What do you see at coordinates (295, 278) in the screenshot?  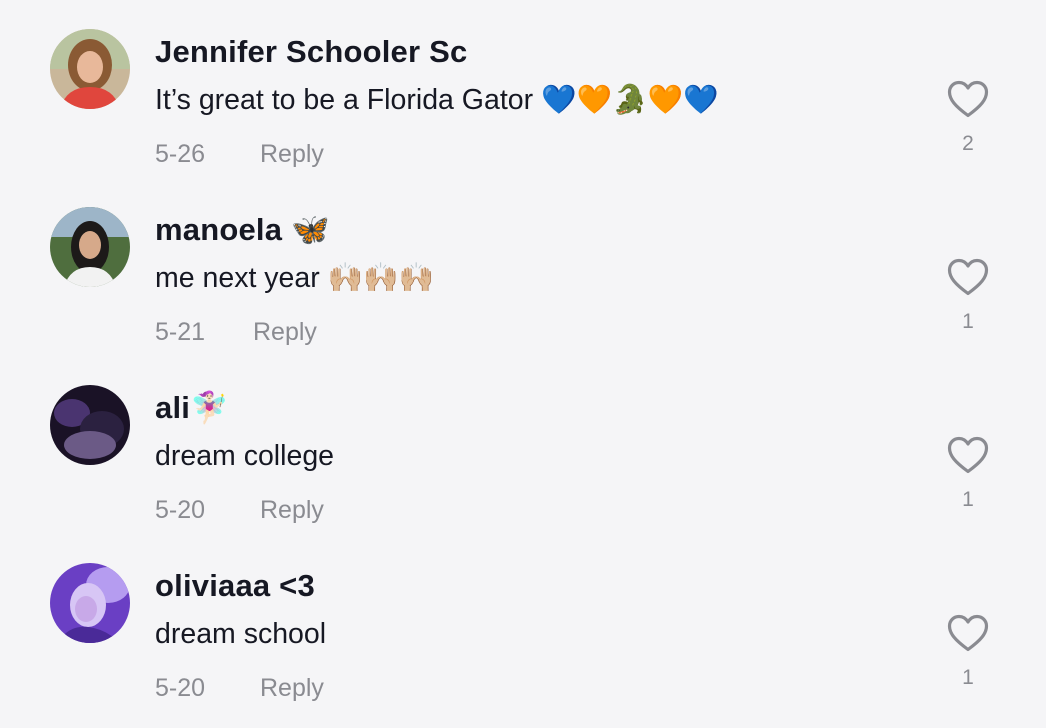 I see `comment-text: me next year 🙌🏼🙌🏼🙌🏼` at bounding box center [295, 278].